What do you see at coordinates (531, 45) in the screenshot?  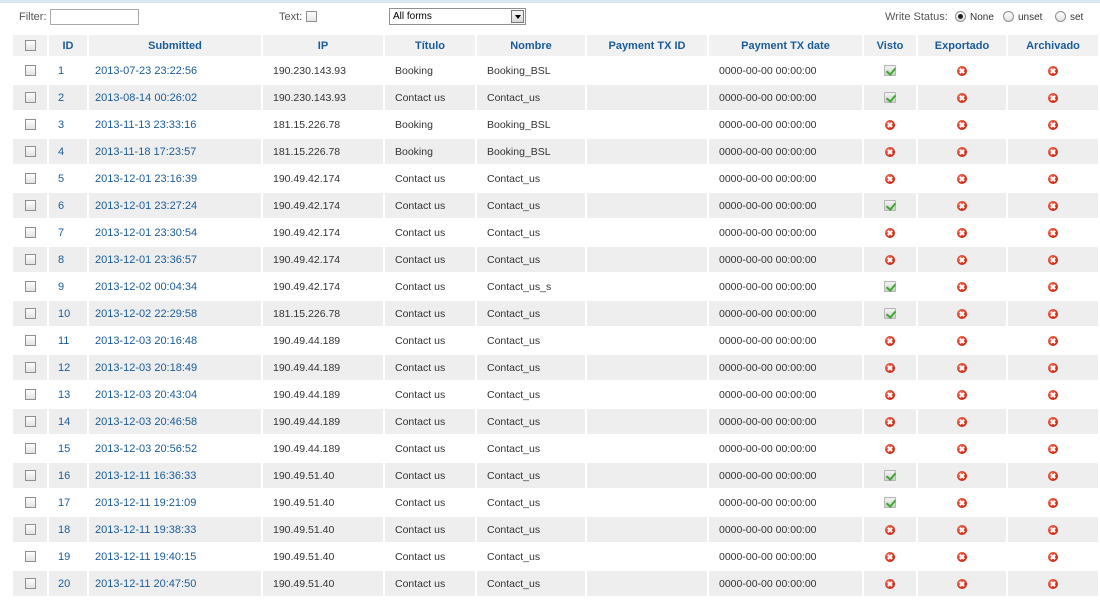 I see `col-nombre: Nombre` at bounding box center [531, 45].